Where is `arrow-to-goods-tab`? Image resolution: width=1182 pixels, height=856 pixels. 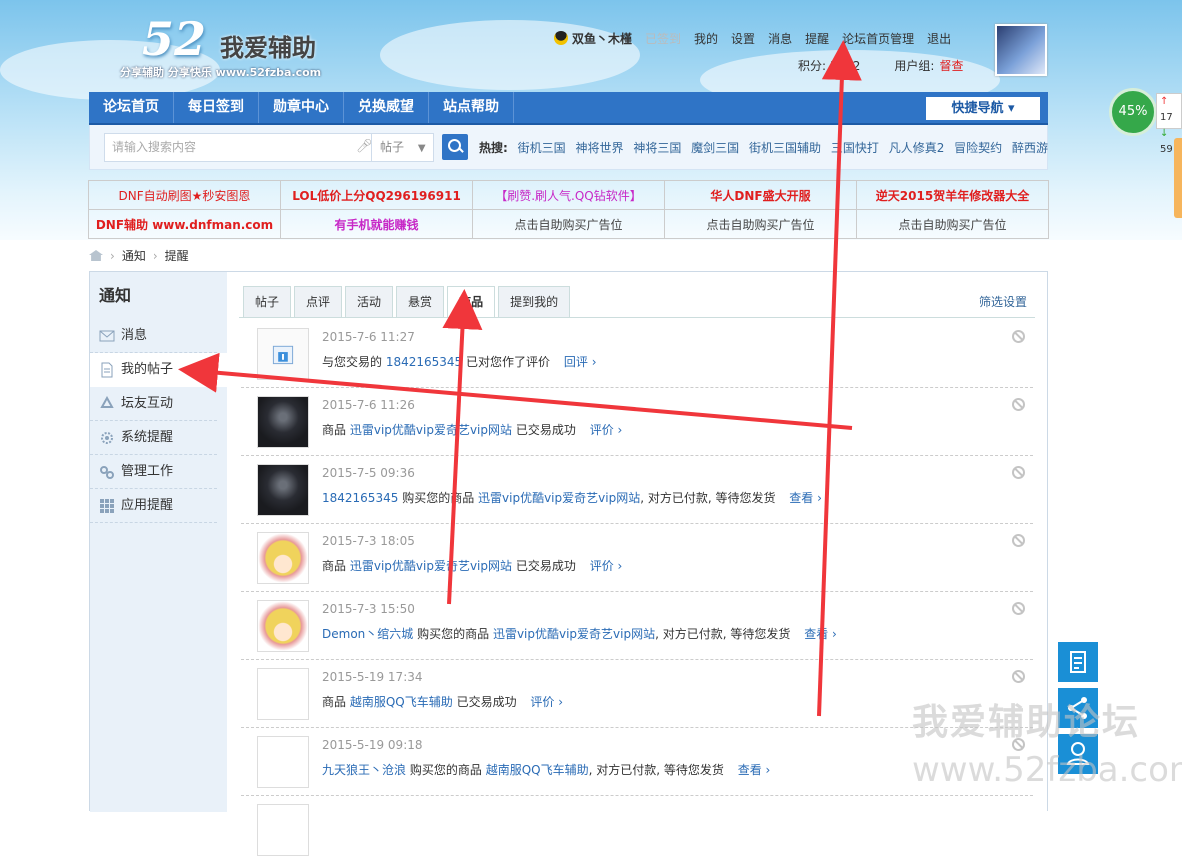 arrow-to-goods-tab is located at coordinates (462, 447).